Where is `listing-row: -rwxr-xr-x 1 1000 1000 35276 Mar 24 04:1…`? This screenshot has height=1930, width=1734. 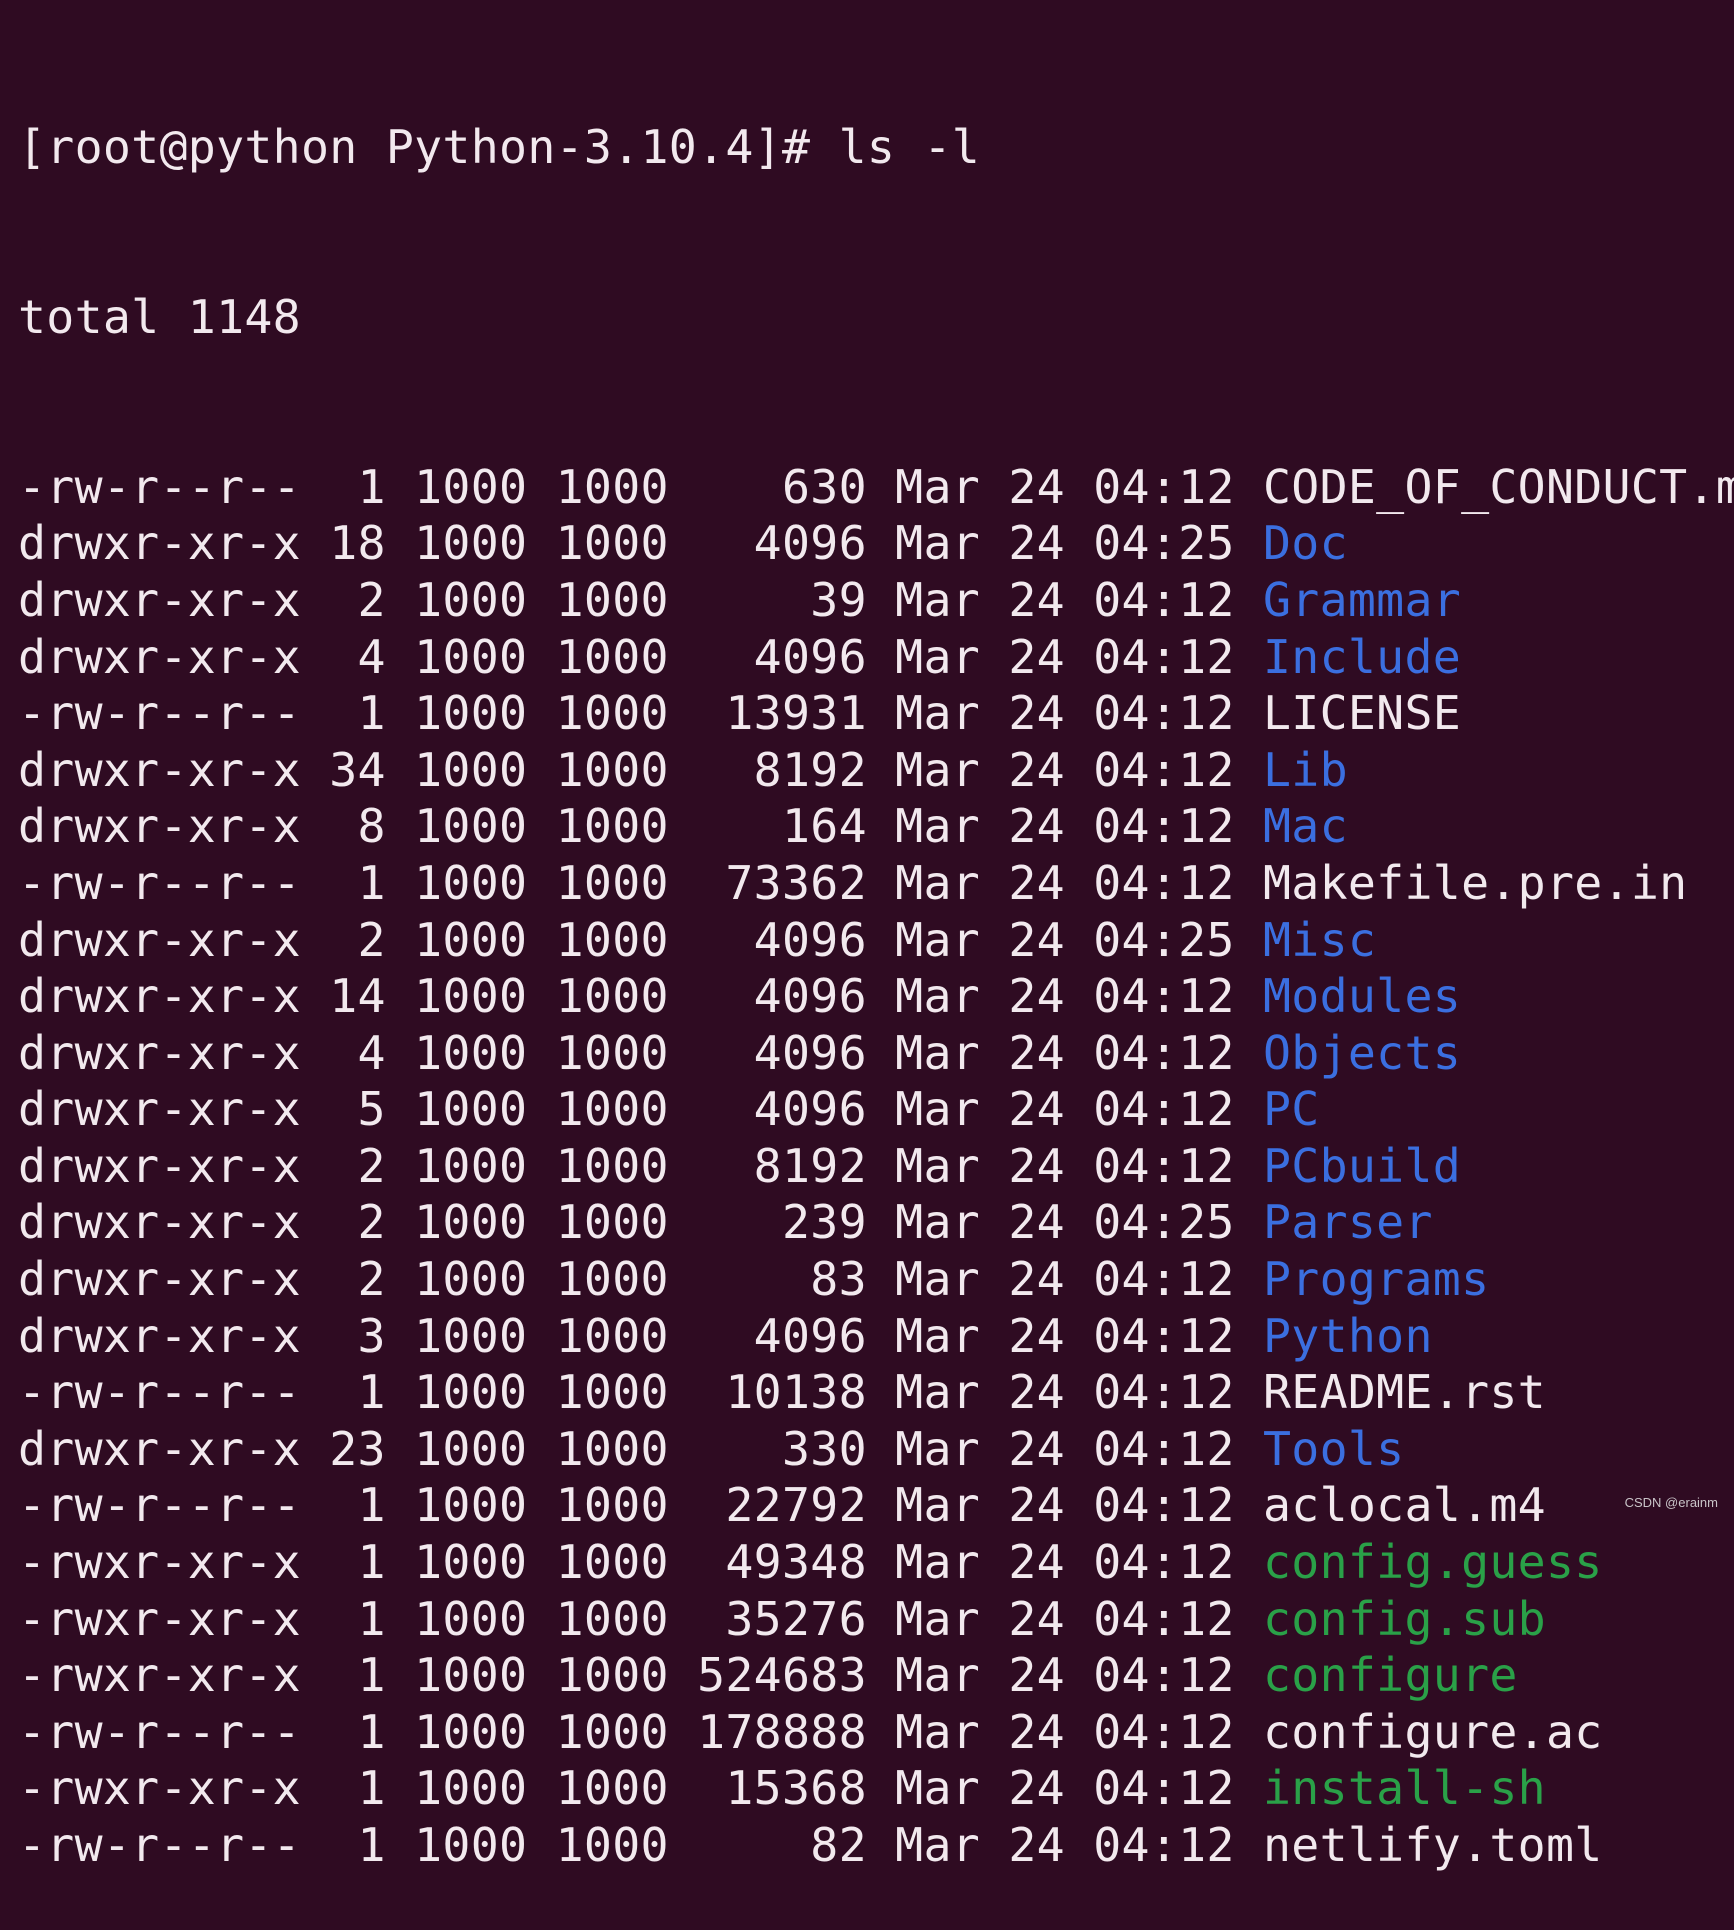 listing-row: -rwxr-xr-x 1 1000 1000 35276 Mar 24 04:1… is located at coordinates (876, 1619).